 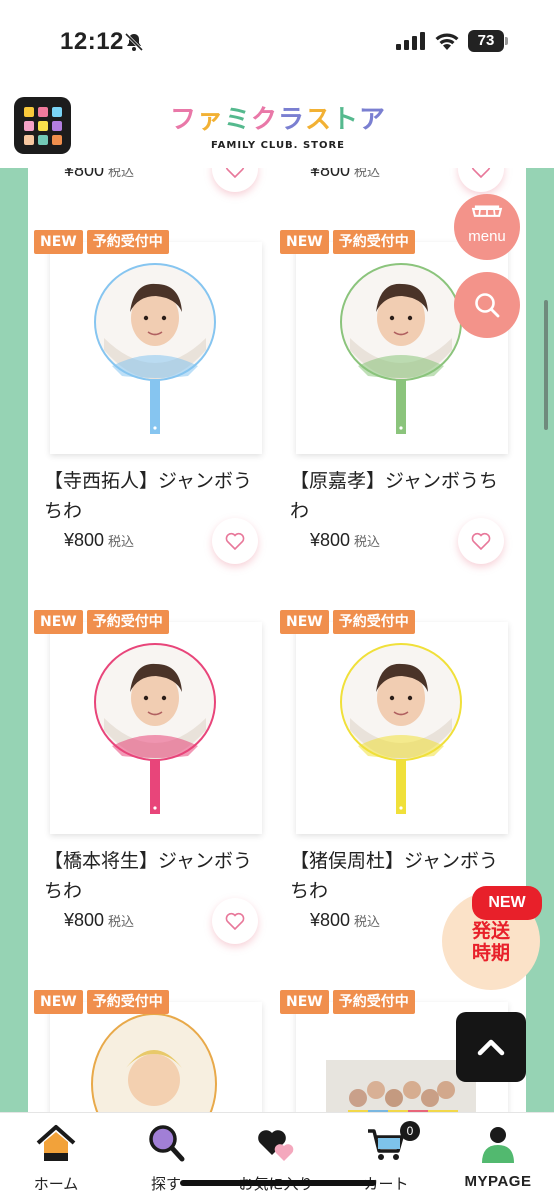 I want to click on app-header: ファミクラストア FAMILY CLUB. STORE, so click(x=277, y=125).